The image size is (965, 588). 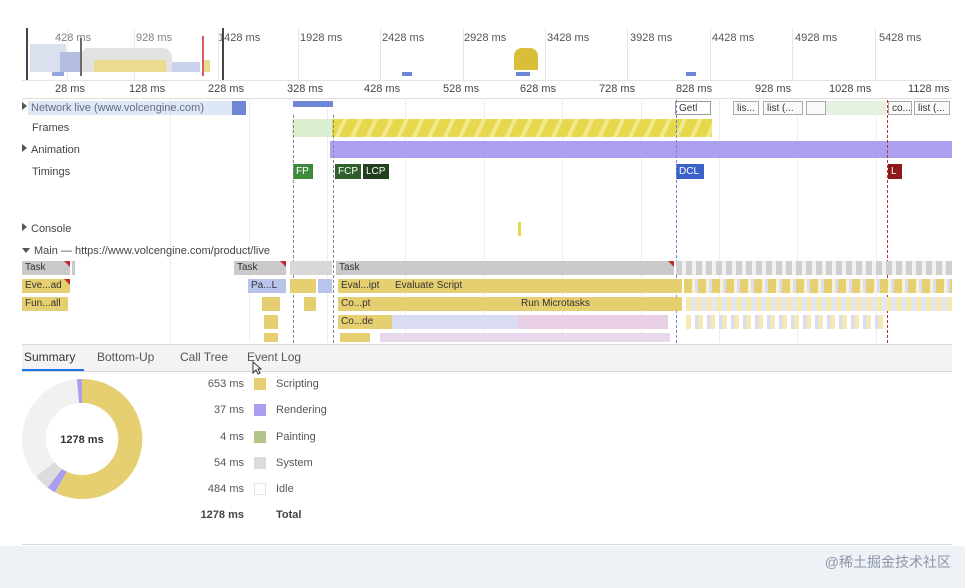 I want to click on summary-value: 653 ms, so click(x=225, y=384).